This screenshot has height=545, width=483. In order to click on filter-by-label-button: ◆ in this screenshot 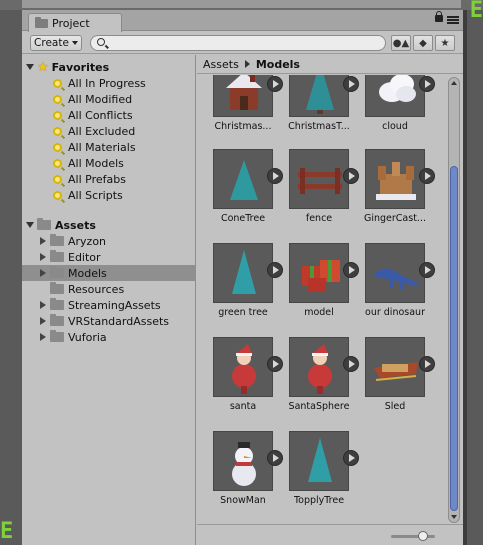, I will do `click(423, 43)`.